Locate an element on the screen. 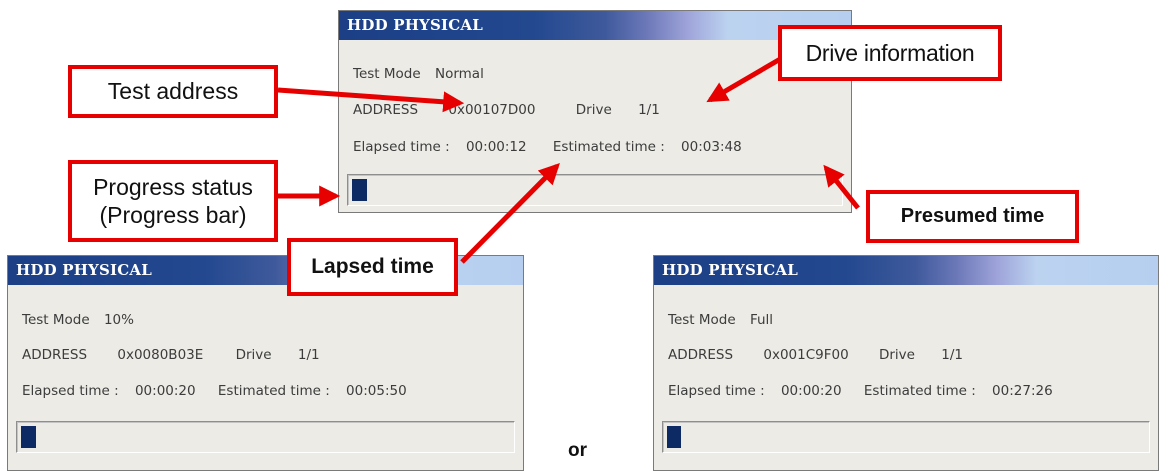 This screenshot has width=1165, height=471. or-separator: or is located at coordinates (577, 450).